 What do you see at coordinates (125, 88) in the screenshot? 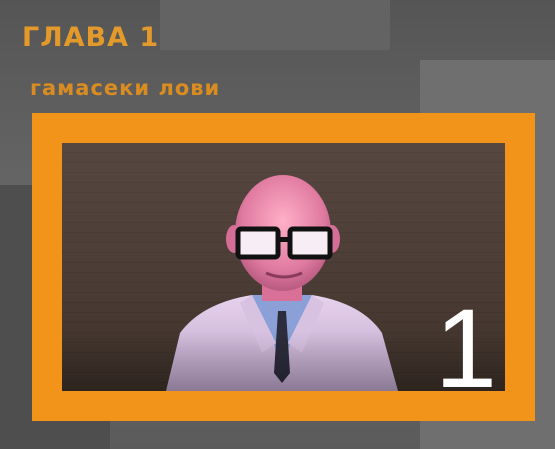
I see `chapter-subtitle: гамасеки лови` at bounding box center [125, 88].